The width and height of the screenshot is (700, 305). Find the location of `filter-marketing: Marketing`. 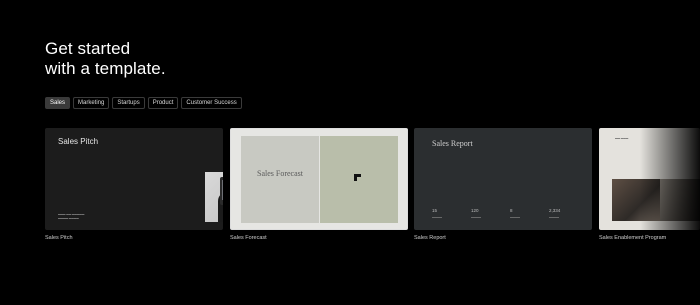

filter-marketing: Marketing is located at coordinates (91, 103).